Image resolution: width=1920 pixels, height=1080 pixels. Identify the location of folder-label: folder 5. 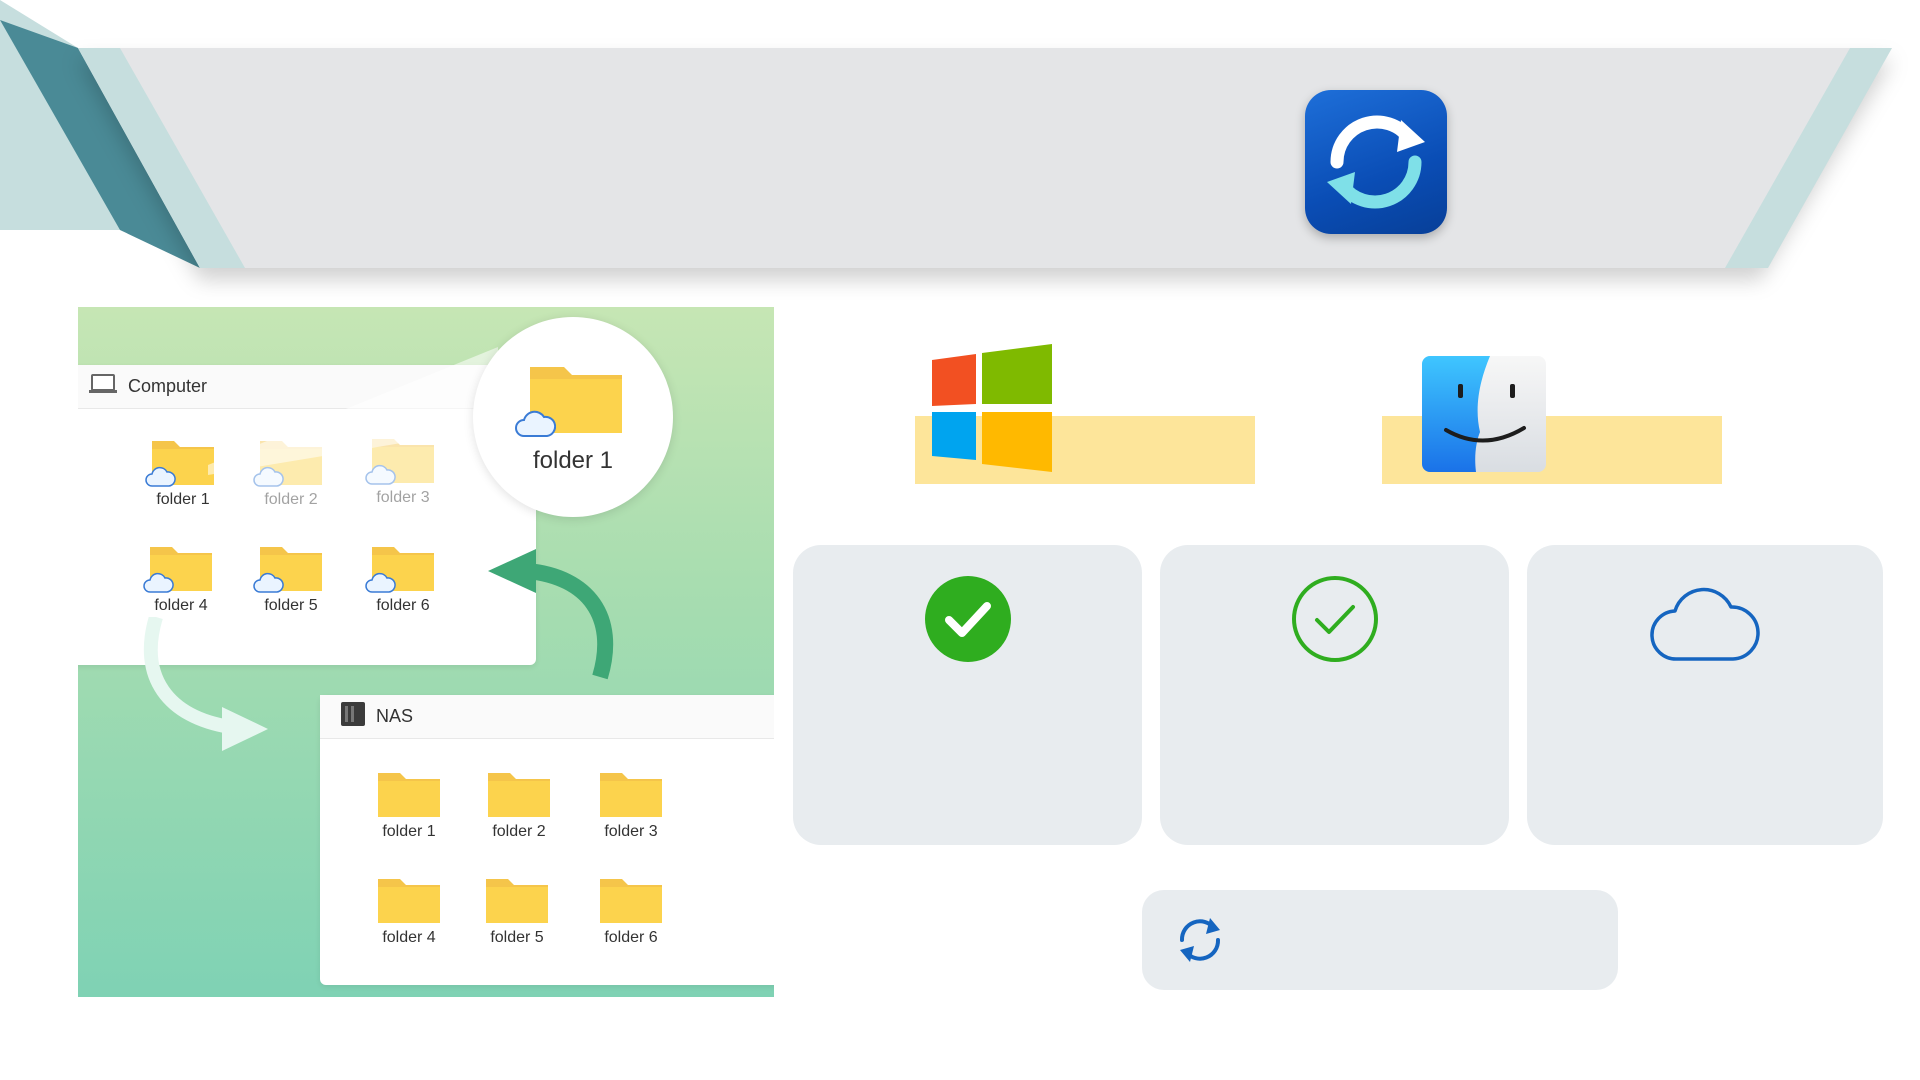
(517, 937).